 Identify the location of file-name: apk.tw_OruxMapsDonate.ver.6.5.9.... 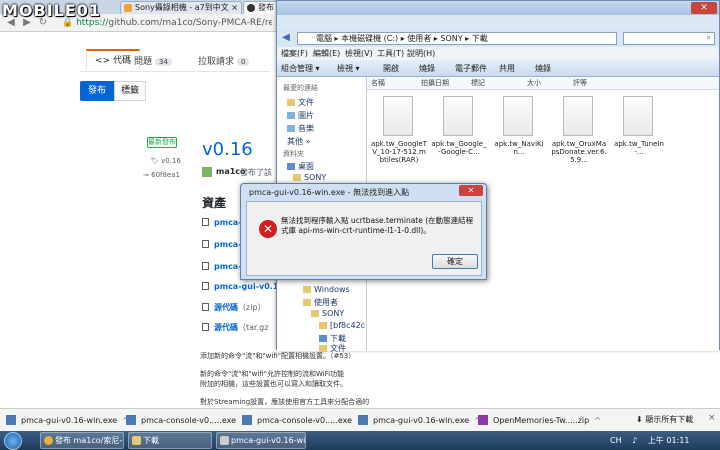
(579, 152).